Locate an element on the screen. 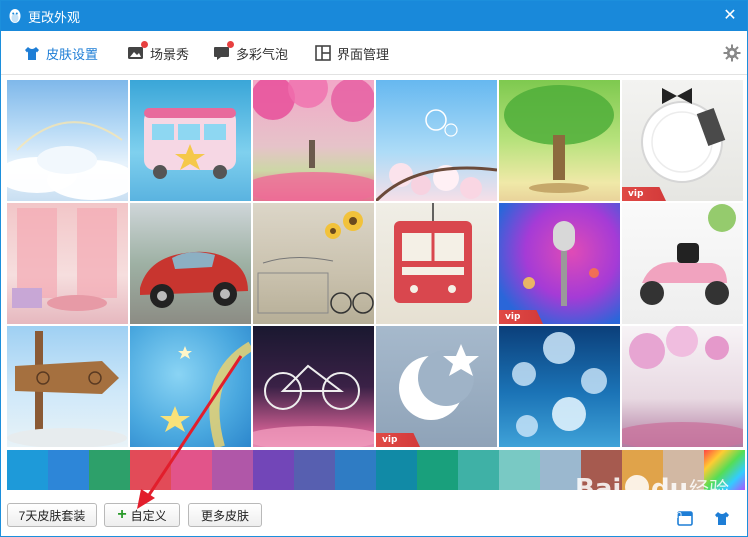 Image resolution: width=748 pixels, height=537 pixels. signpost-picture is located at coordinates (67, 389).